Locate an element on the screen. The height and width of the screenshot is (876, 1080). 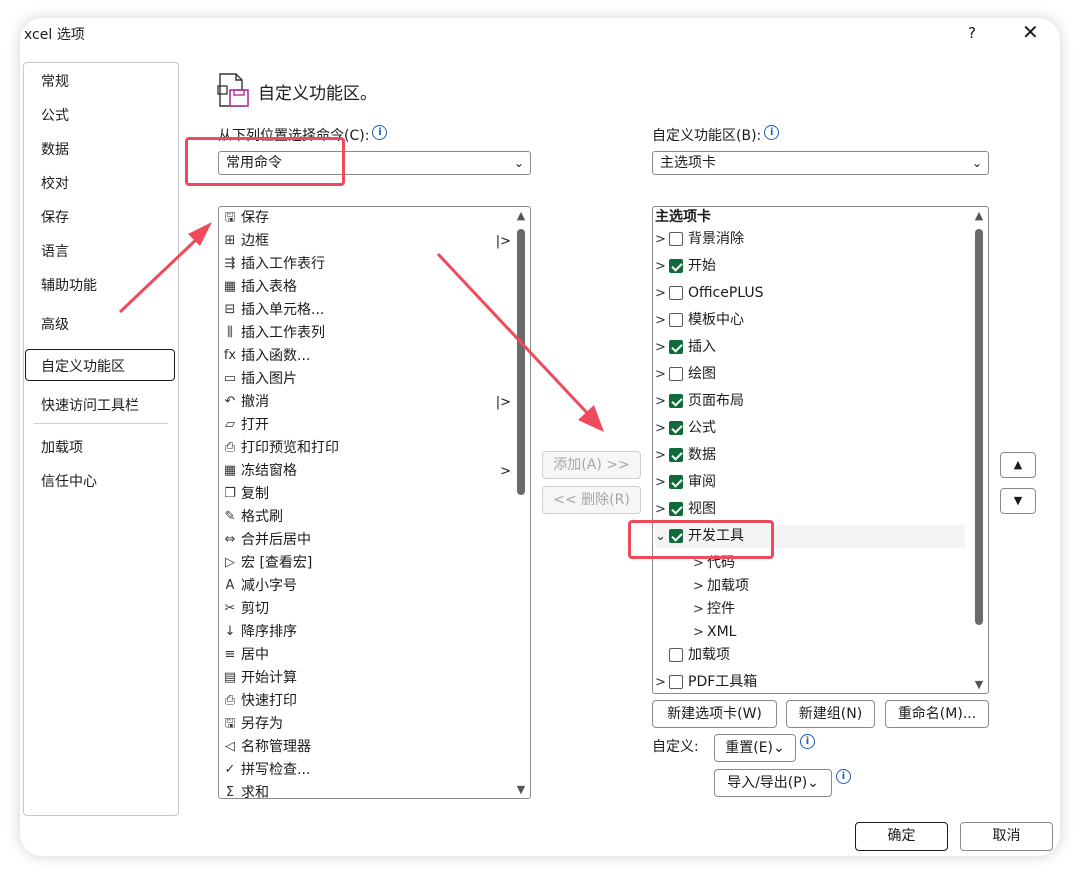
tree-tab-item: > 公式 is located at coordinates (810, 428).